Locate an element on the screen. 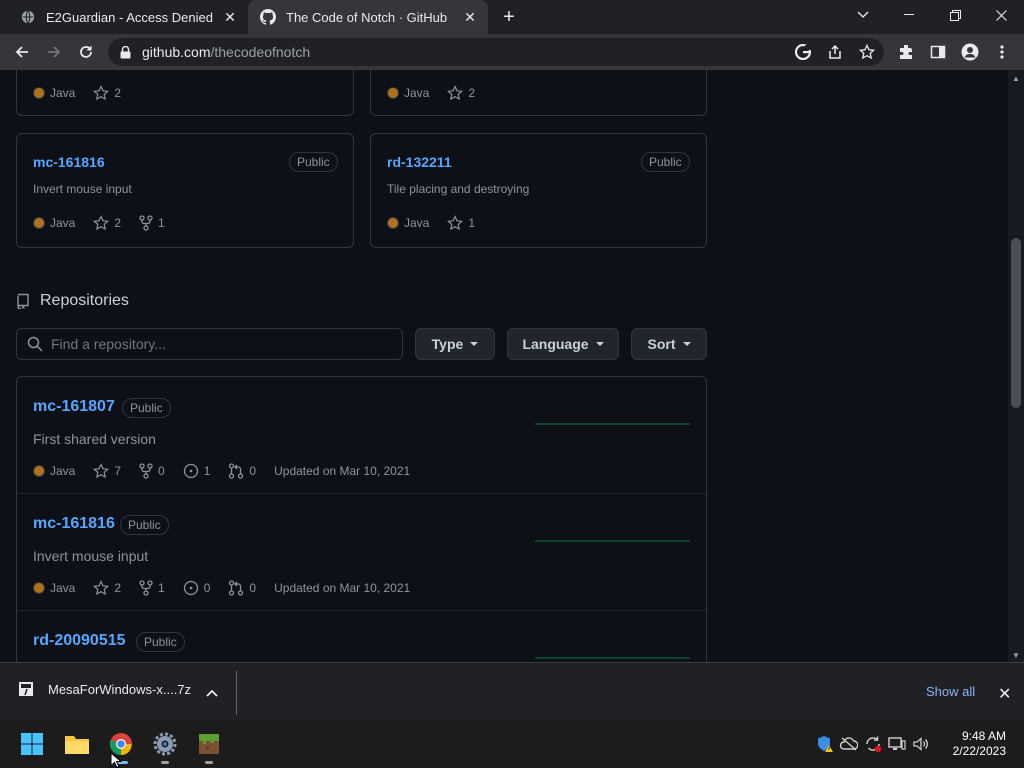 The width and height of the screenshot is (1024, 768). scrollbar-thumb is located at coordinates (1016, 323).